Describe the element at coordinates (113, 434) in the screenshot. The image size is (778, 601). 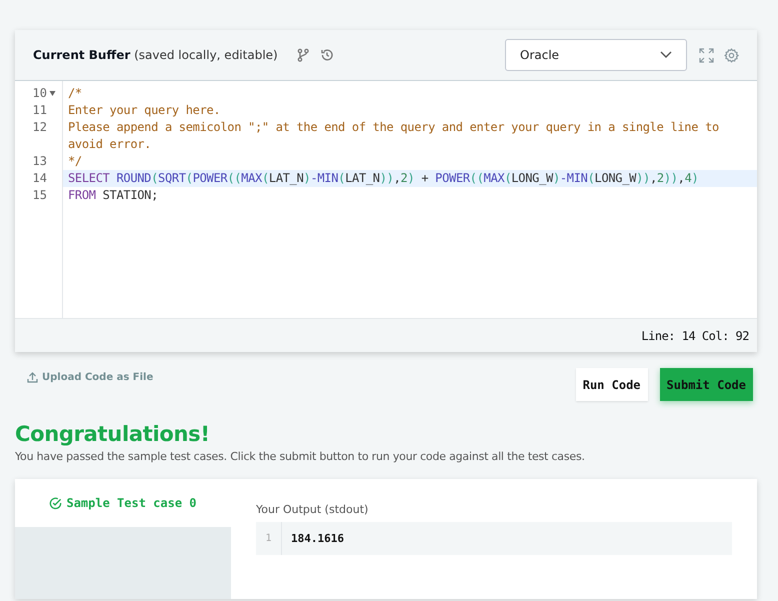
I see `result-heading: Congratulations!` at that location.